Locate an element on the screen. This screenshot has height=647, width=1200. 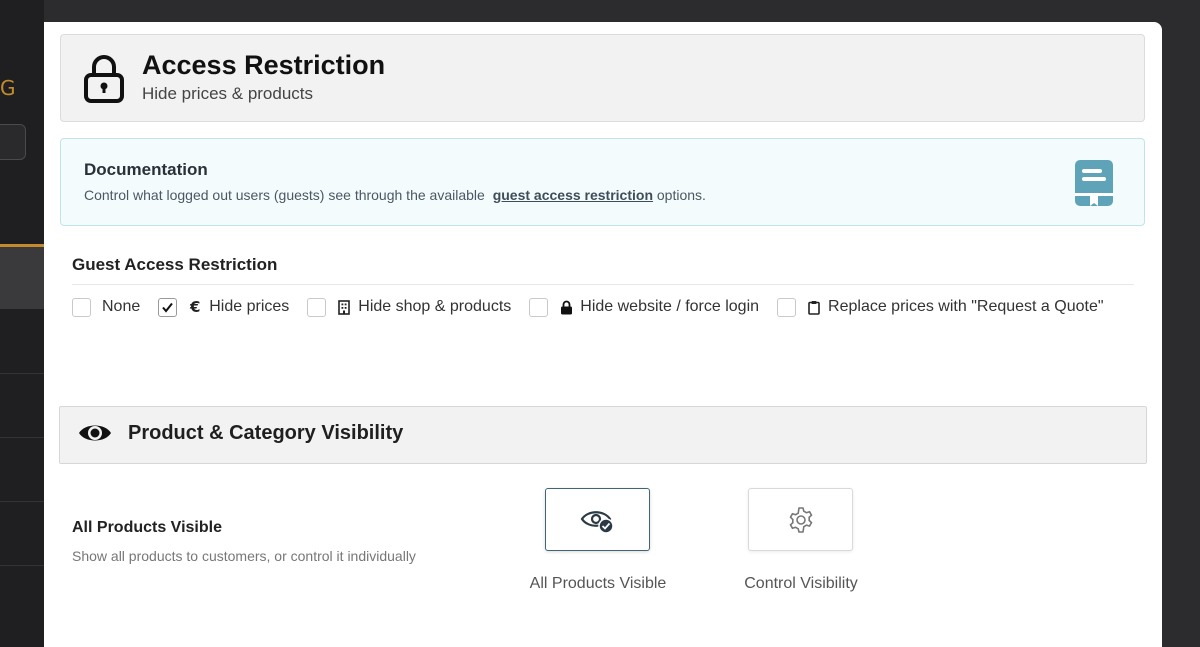
eye-check-icon is located at coordinates (597, 522).